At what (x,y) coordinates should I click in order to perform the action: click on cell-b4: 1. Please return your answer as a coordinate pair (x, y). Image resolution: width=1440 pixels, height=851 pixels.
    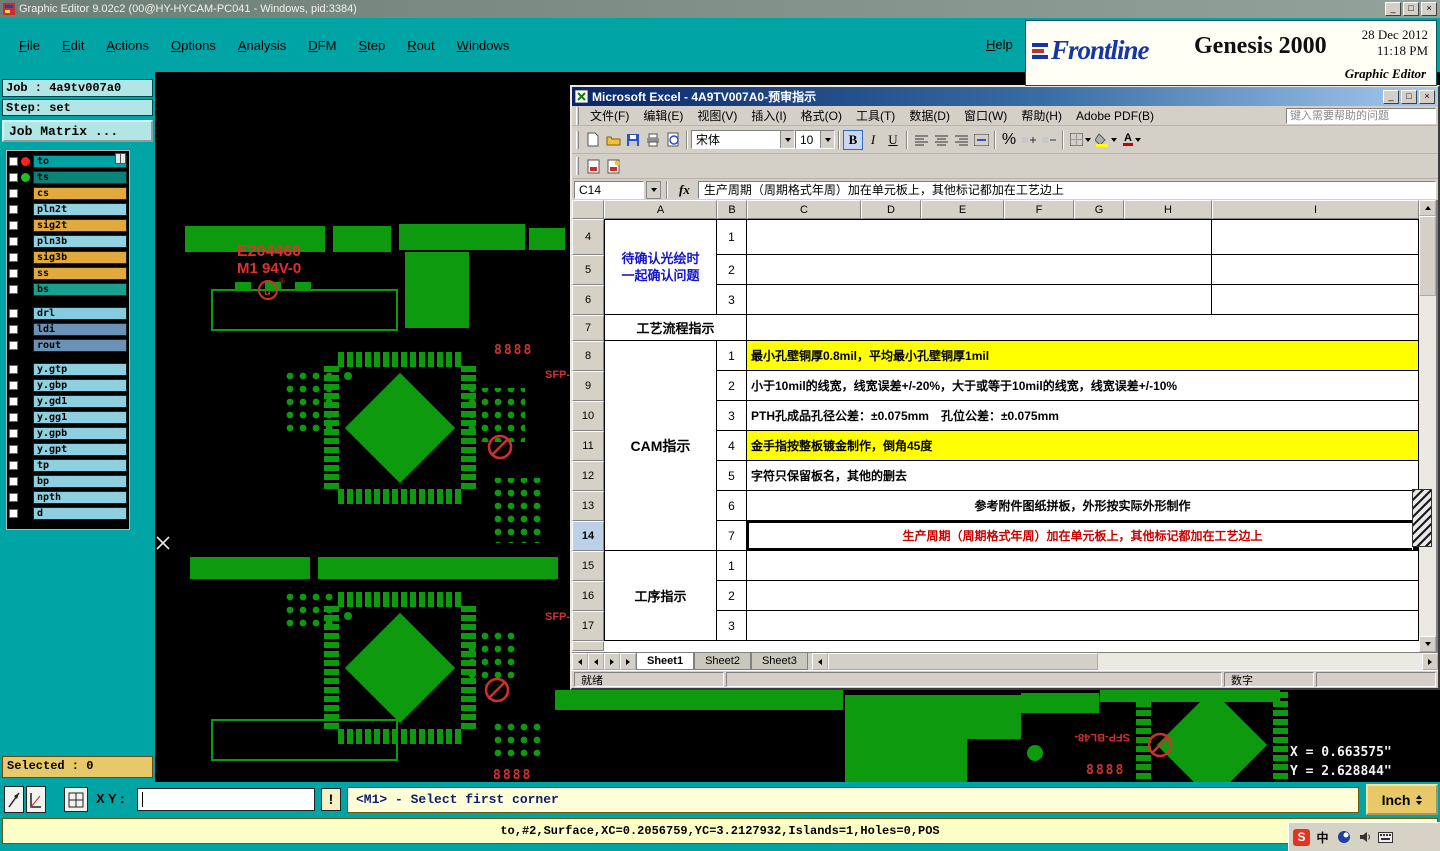
    Looking at the image, I should click on (732, 237).